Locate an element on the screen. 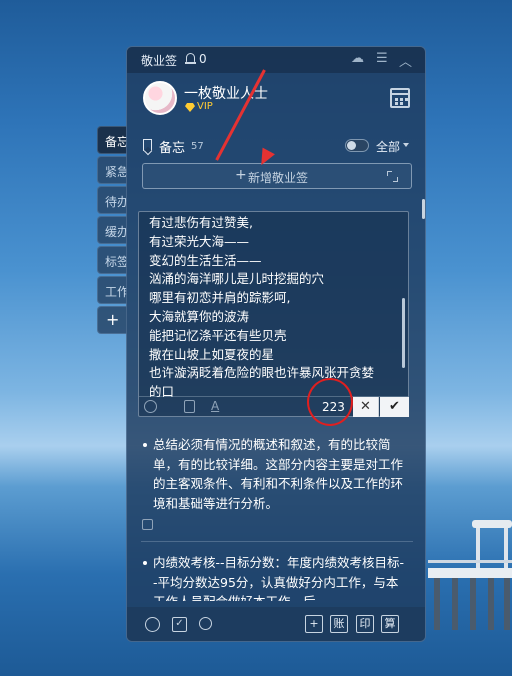  bottom-toolbar: ✓ + 账 印 算 is located at coordinates (276, 624).